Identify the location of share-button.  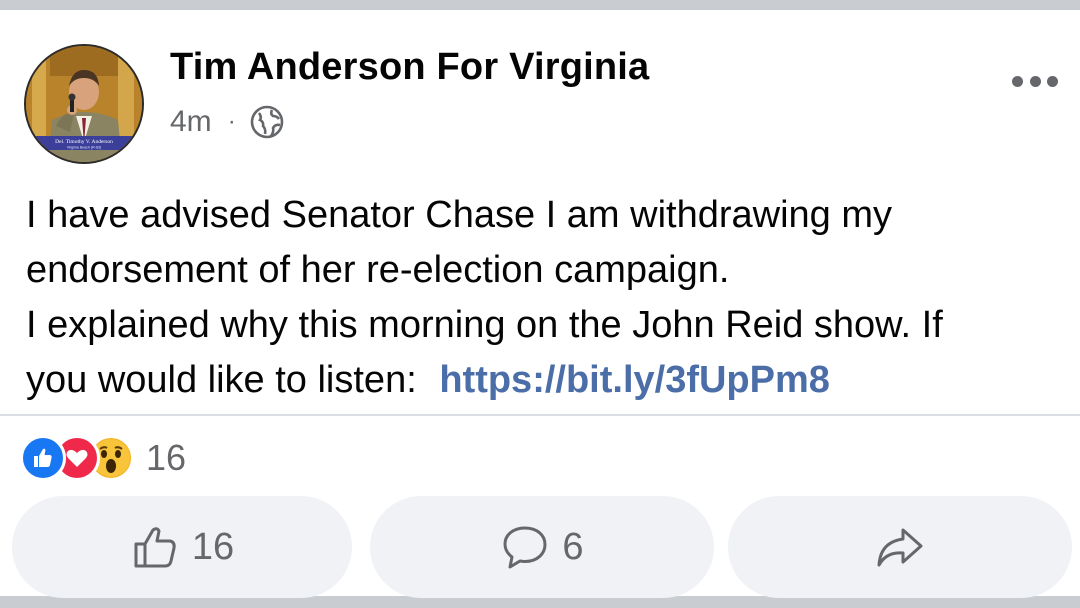
(900, 547).